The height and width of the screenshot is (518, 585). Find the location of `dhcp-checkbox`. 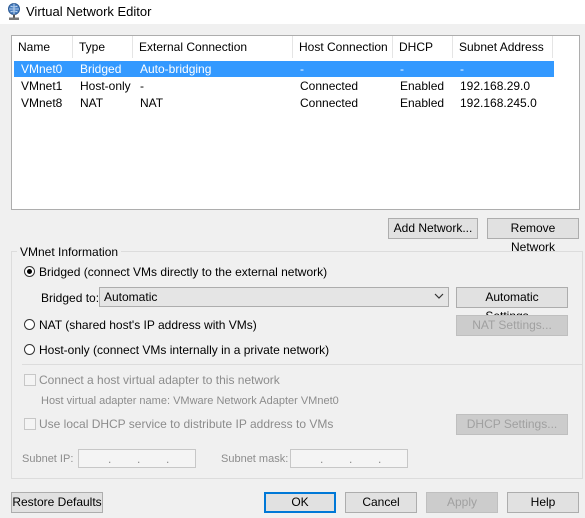

dhcp-checkbox is located at coordinates (30, 424).